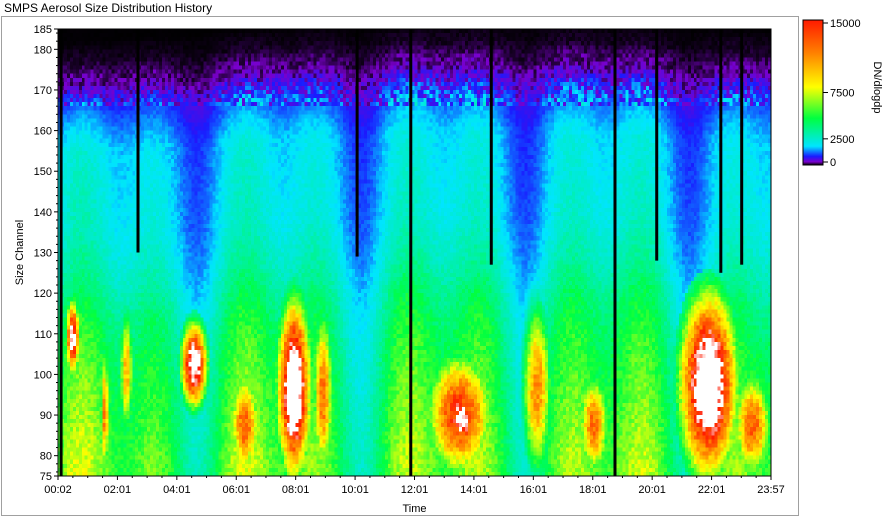  Describe the element at coordinates (46, 416) in the screenshot. I see `y-tick-label: 90` at that location.